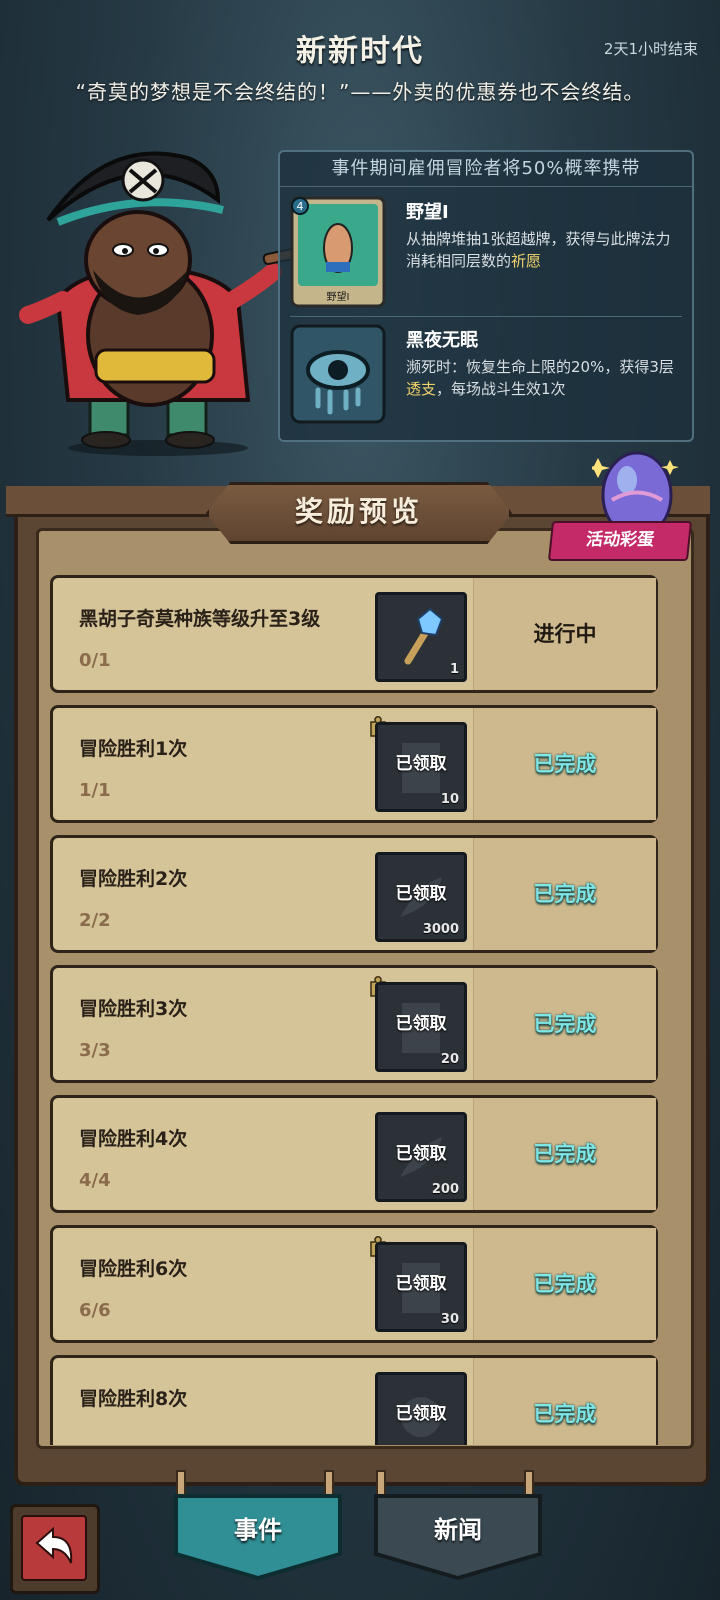 This screenshot has height=1600, width=720. I want to click on reward-quantity: 1, so click(454, 669).